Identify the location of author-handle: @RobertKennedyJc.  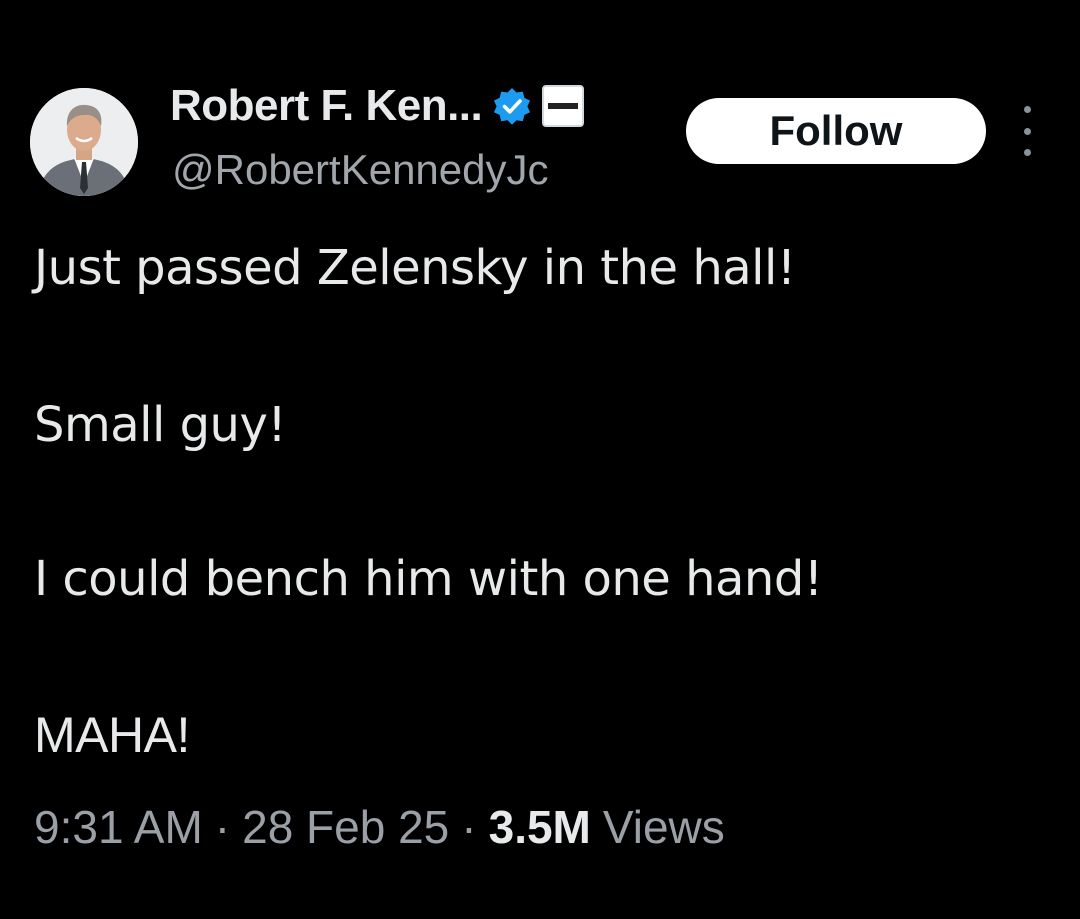
(360, 170).